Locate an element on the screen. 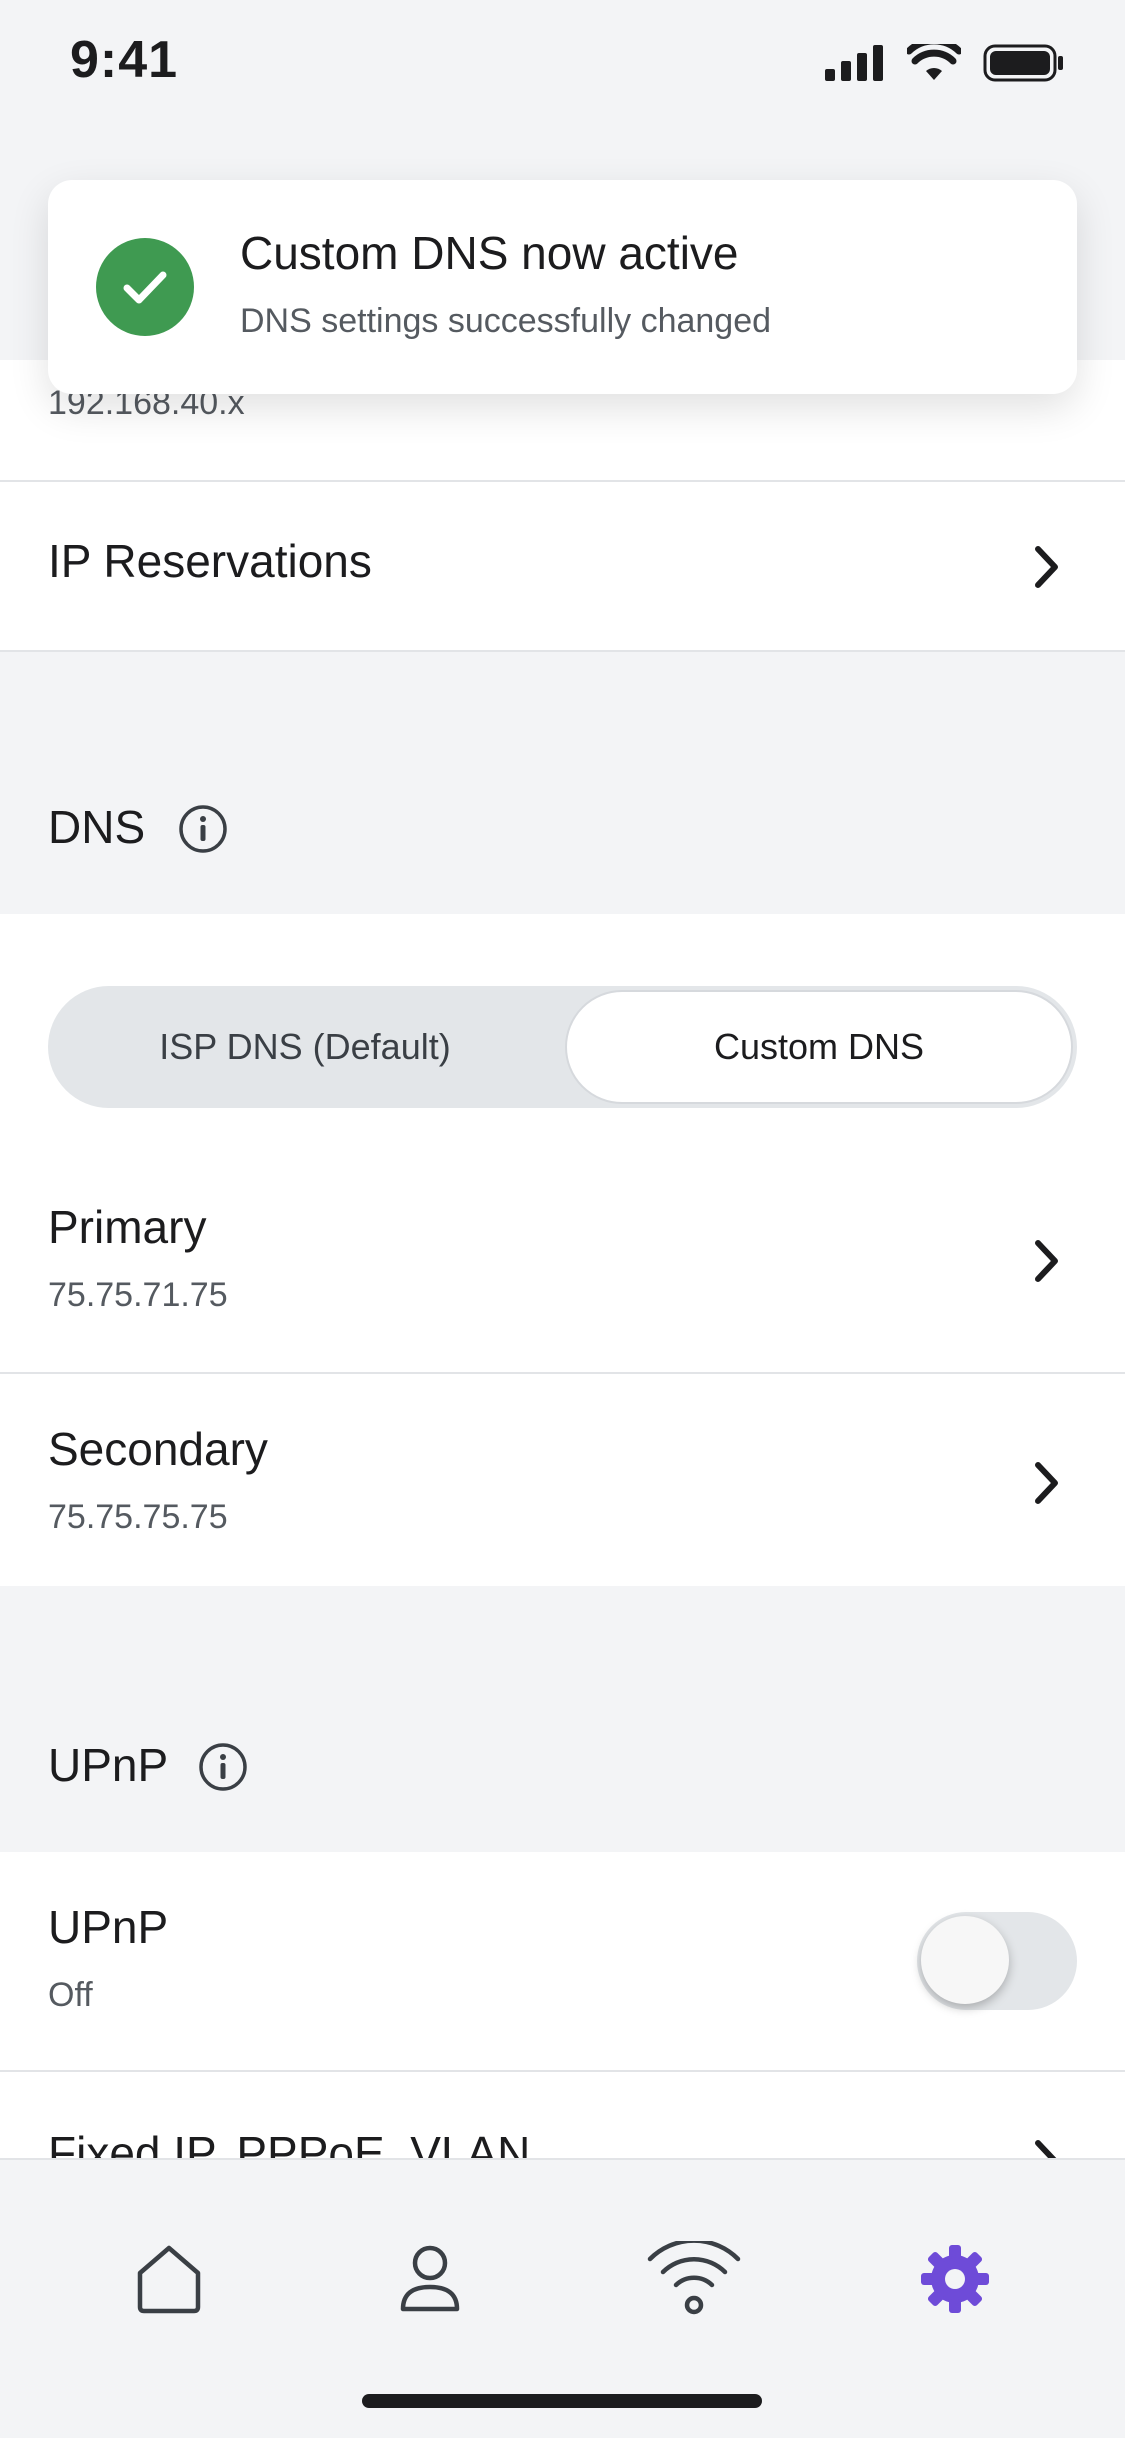 The height and width of the screenshot is (2438, 1125). tab-home is located at coordinates (169, 2279).